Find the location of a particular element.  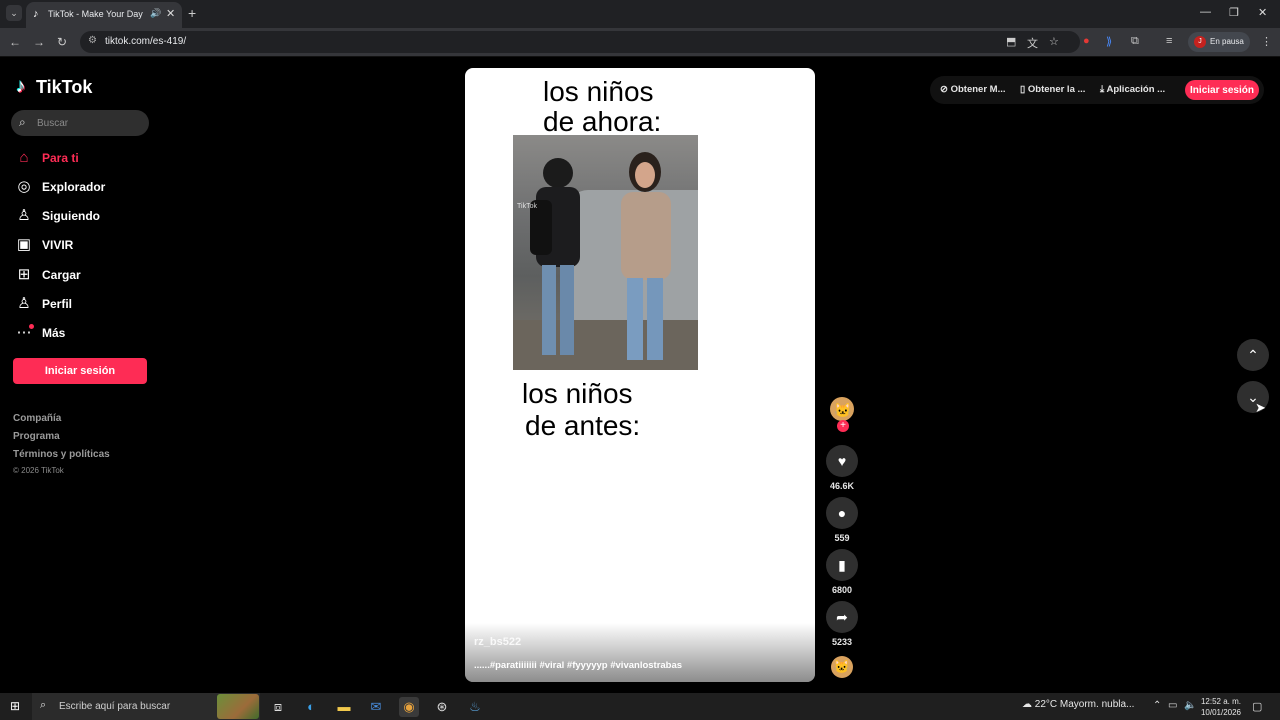

browser-tab-strip: ⌄ ♪ TikTok - Make Your Day 🔊 ✕ + — ❐ ✕ is located at coordinates (640, 14).